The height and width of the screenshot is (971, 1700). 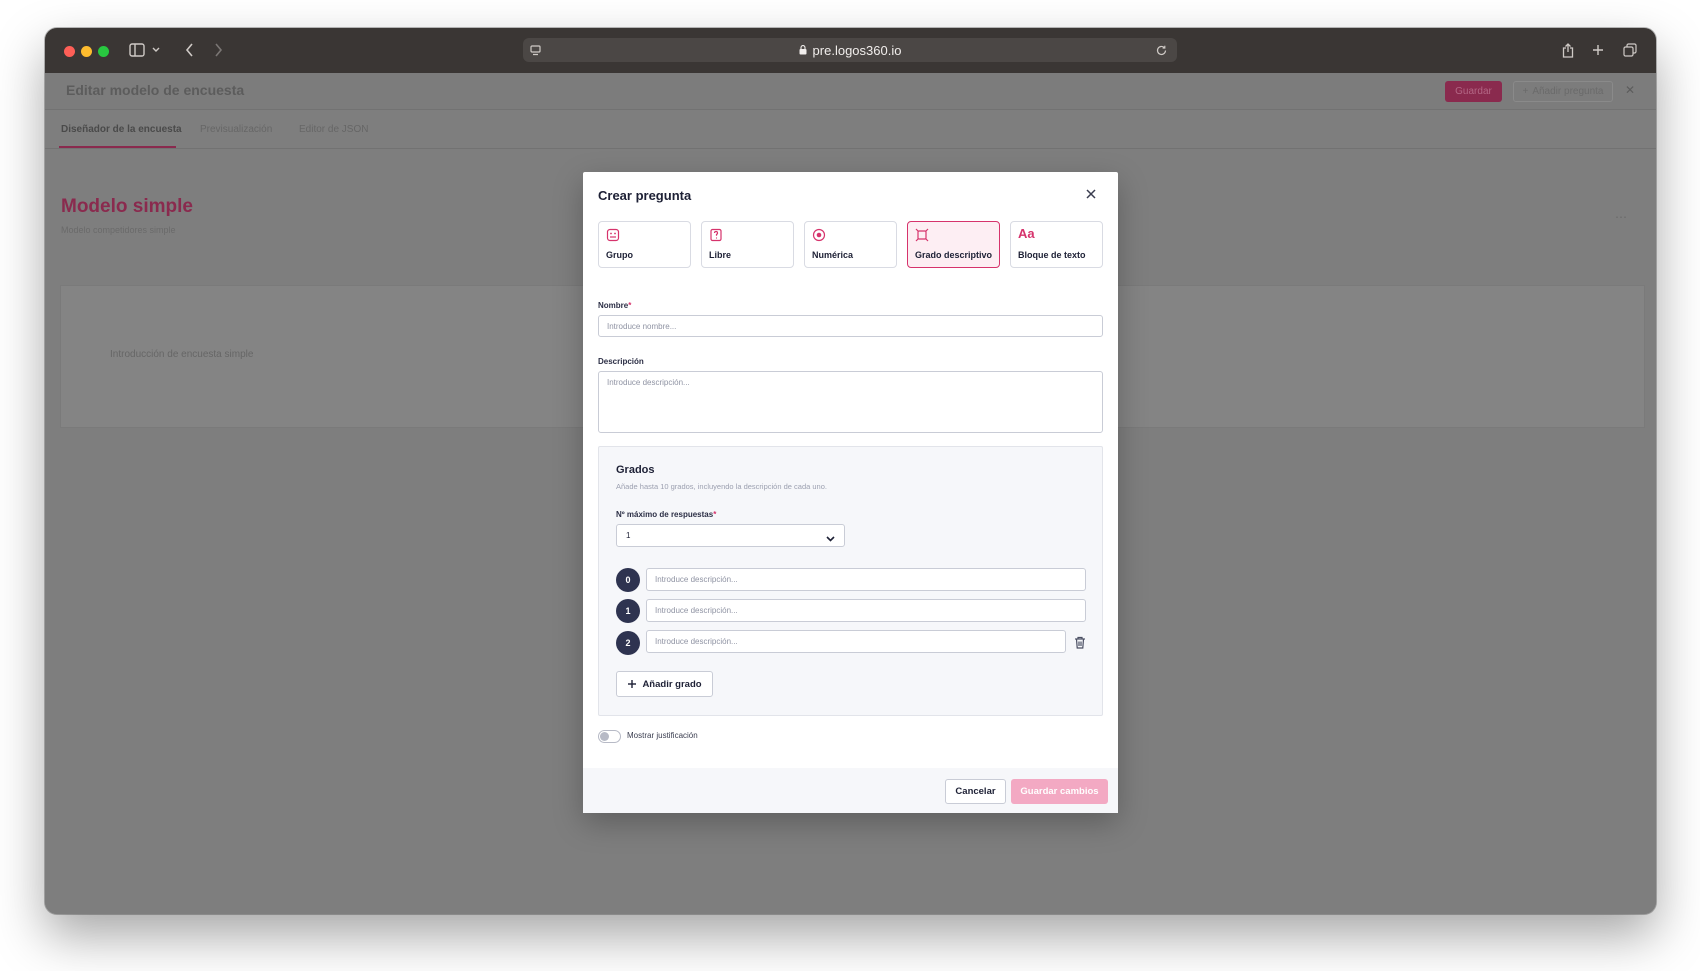 What do you see at coordinates (819, 235) in the screenshot?
I see `numeric-icon` at bounding box center [819, 235].